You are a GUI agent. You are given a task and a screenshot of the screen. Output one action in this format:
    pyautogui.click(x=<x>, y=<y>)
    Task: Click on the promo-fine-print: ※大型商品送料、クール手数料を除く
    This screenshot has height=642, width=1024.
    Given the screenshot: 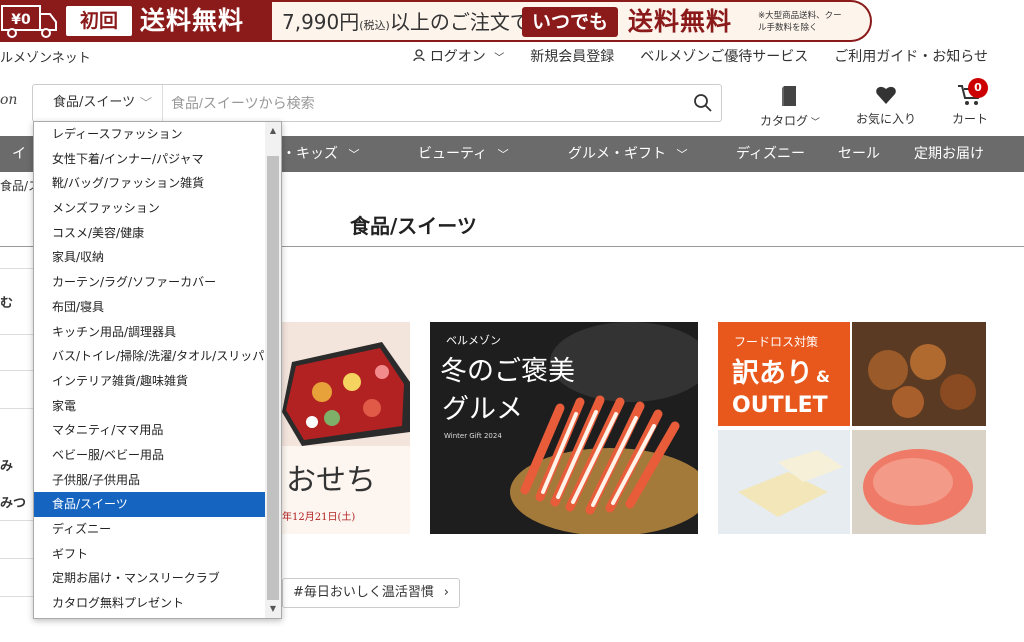 What is the action you would take?
    pyautogui.click(x=800, y=22)
    